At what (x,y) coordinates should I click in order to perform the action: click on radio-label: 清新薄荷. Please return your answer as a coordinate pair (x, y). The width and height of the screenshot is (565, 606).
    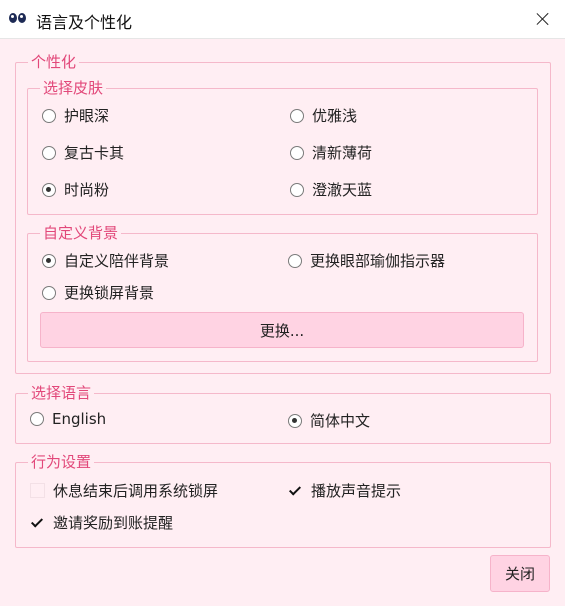
    Looking at the image, I should click on (342, 153).